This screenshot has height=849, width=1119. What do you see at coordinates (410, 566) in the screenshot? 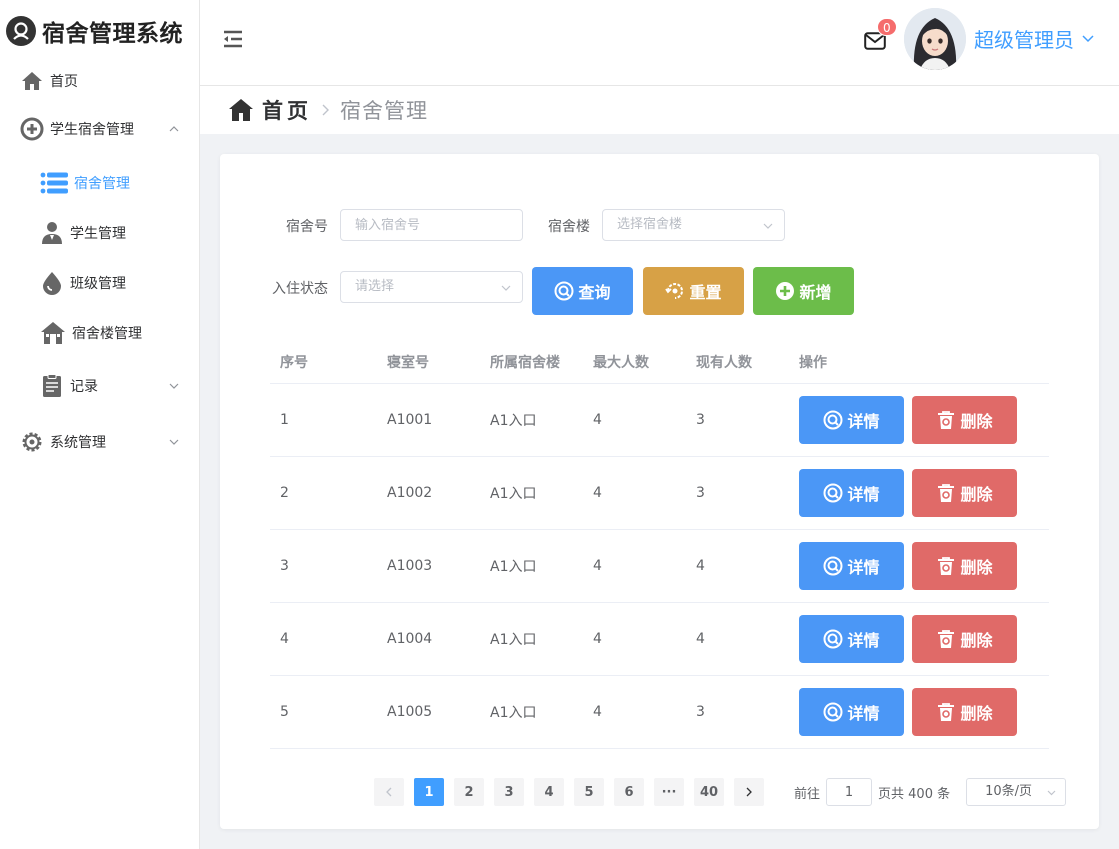
I see `cell-room: A1003` at bounding box center [410, 566].